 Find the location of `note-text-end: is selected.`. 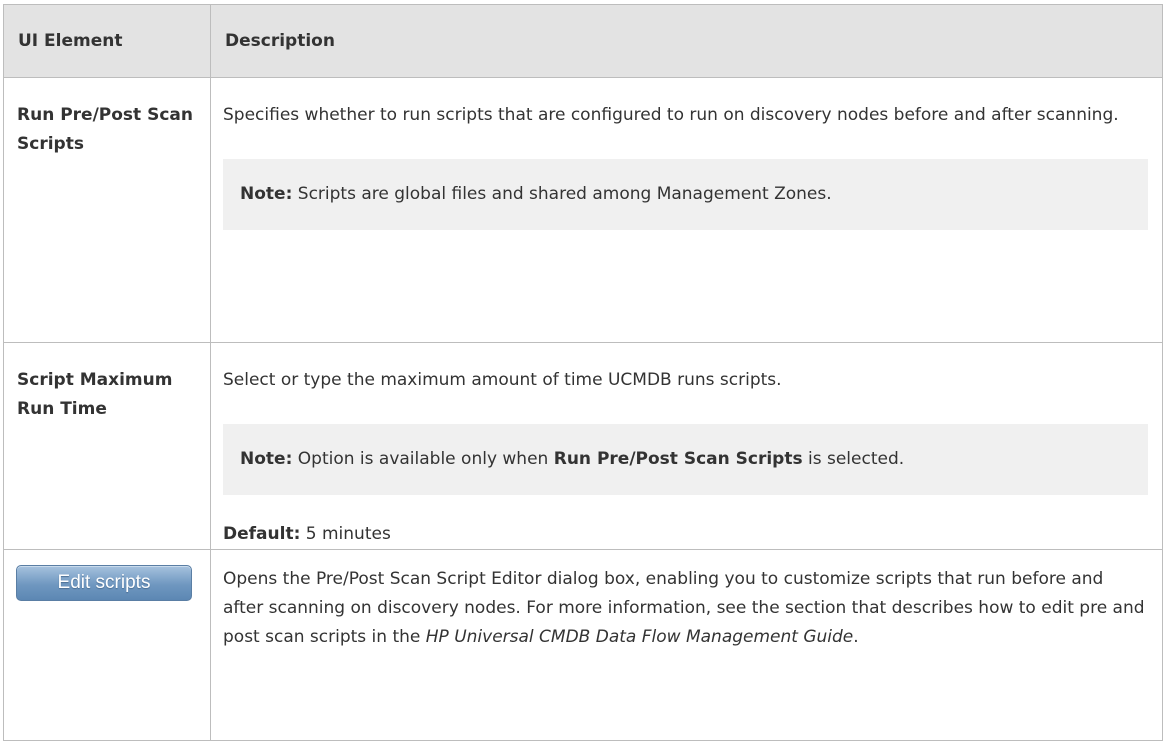

note-text-end: is selected. is located at coordinates (856, 459).